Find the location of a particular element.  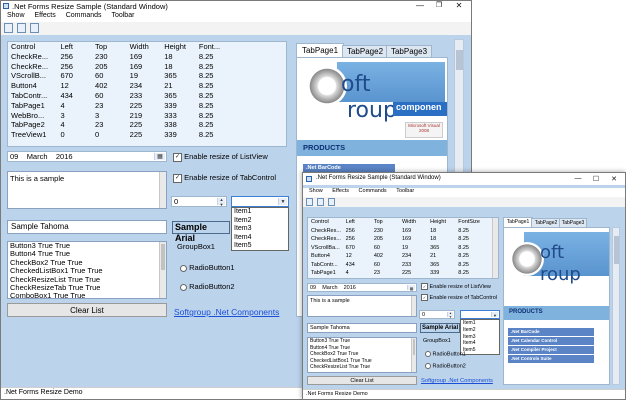

table-row: CheckRes... 256 230 169 18 8.25 is located at coordinates (399, 231).